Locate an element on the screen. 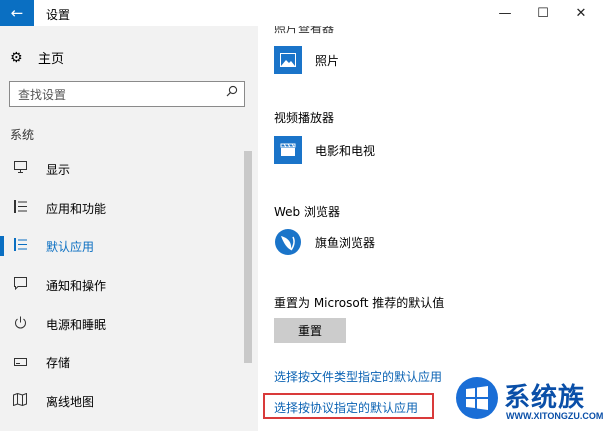  sidebar-item-default-apps: 默认应用 is located at coordinates (120, 246).